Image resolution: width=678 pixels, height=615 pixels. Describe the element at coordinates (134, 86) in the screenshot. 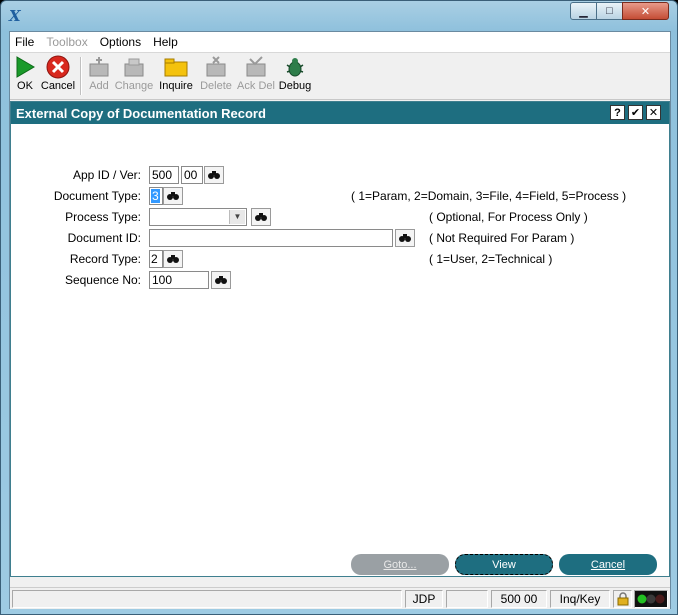

I see `change-label: Change` at that location.